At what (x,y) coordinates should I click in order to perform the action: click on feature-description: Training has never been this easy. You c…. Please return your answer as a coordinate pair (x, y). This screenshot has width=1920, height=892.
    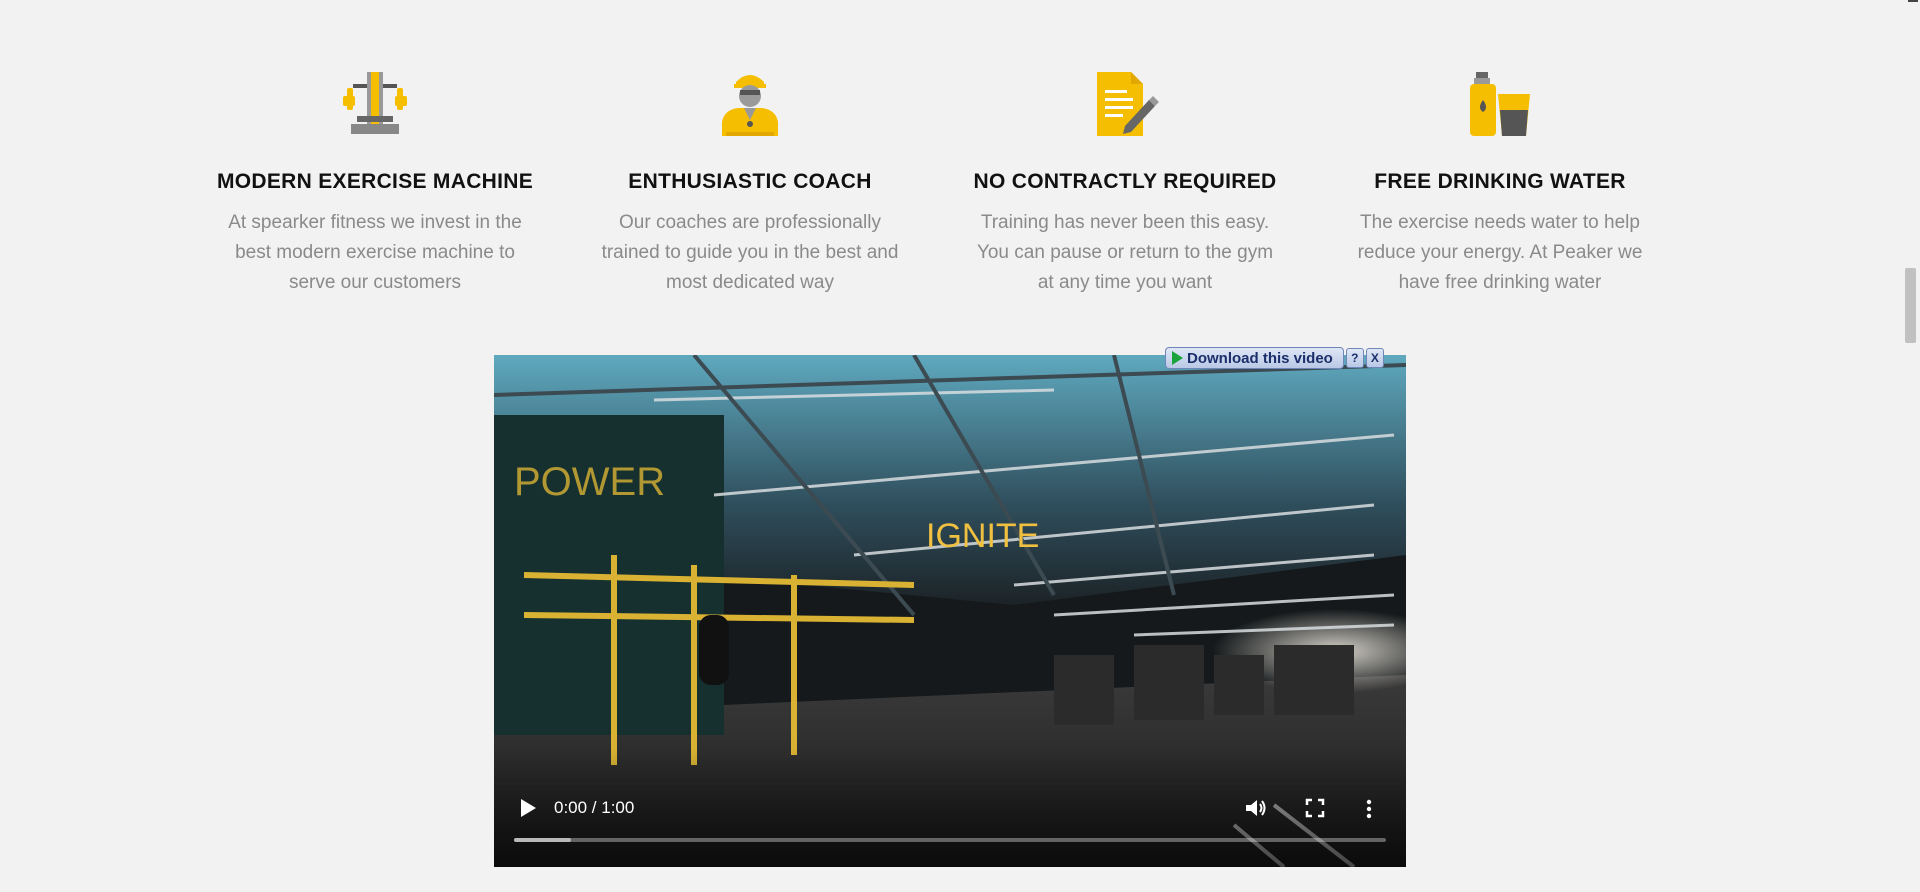
    Looking at the image, I should click on (1125, 252).